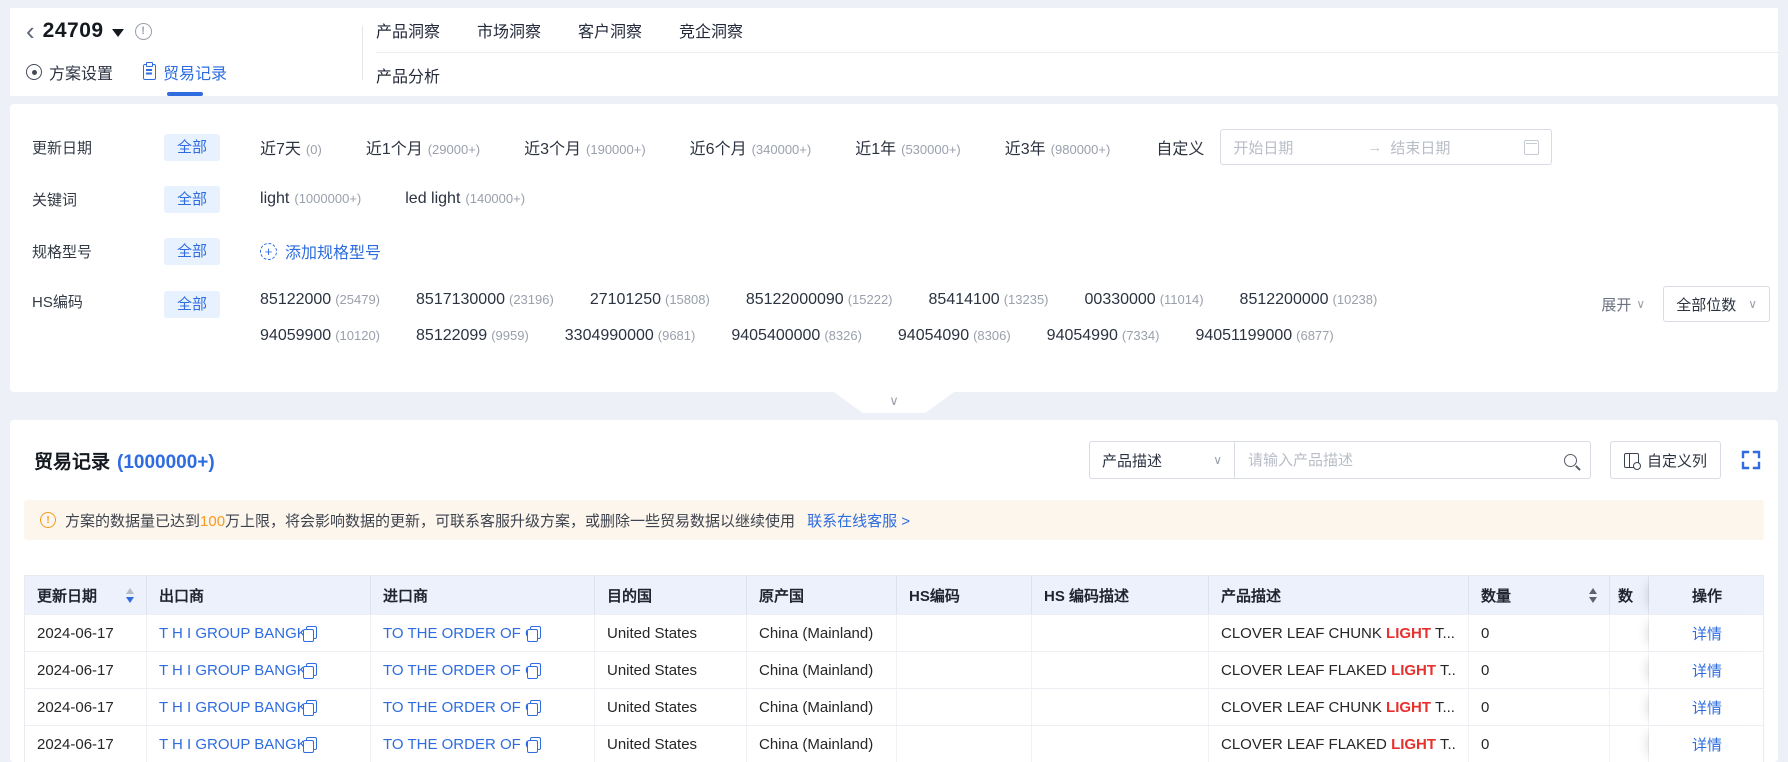 Image resolution: width=1788 pixels, height=762 pixels. What do you see at coordinates (192, 147) in the screenshot?
I see `update-date-all-chip: 全部` at bounding box center [192, 147].